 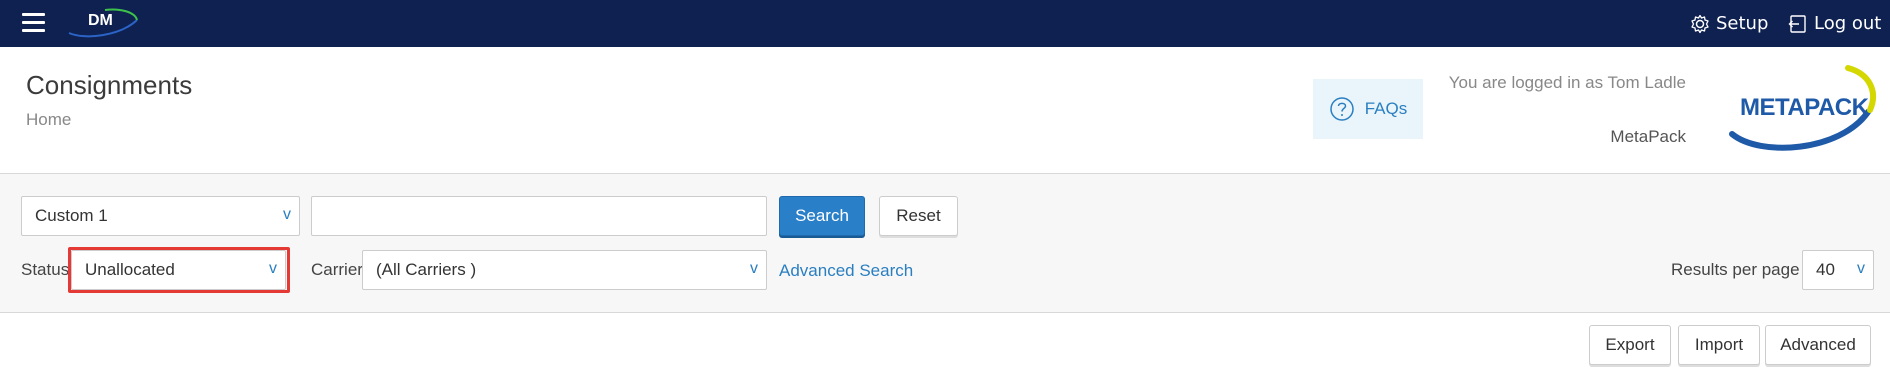 I want to click on logout-link: Log out, so click(x=1834, y=23).